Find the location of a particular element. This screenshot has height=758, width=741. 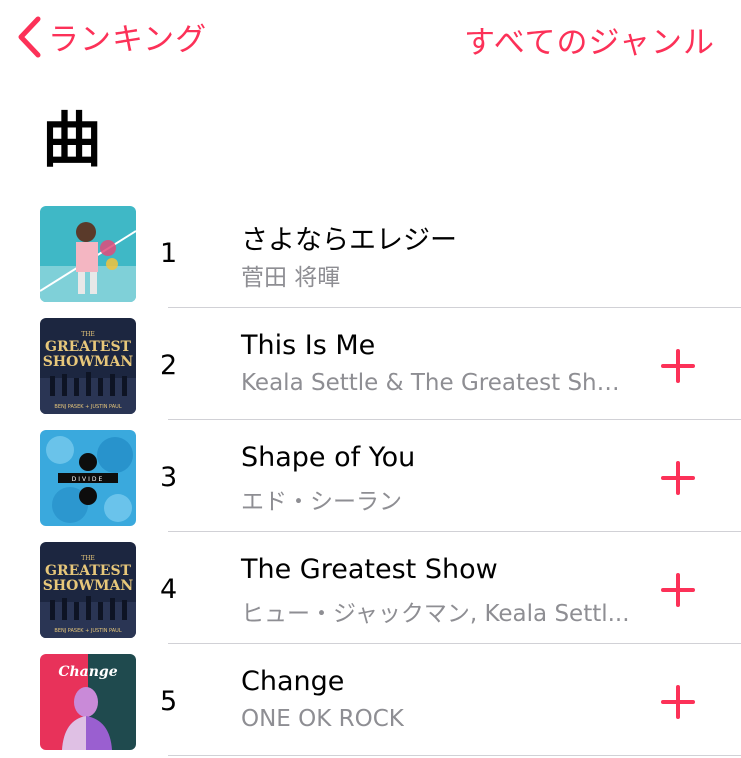

back-button-label: ランキング is located at coordinates (128, 40).